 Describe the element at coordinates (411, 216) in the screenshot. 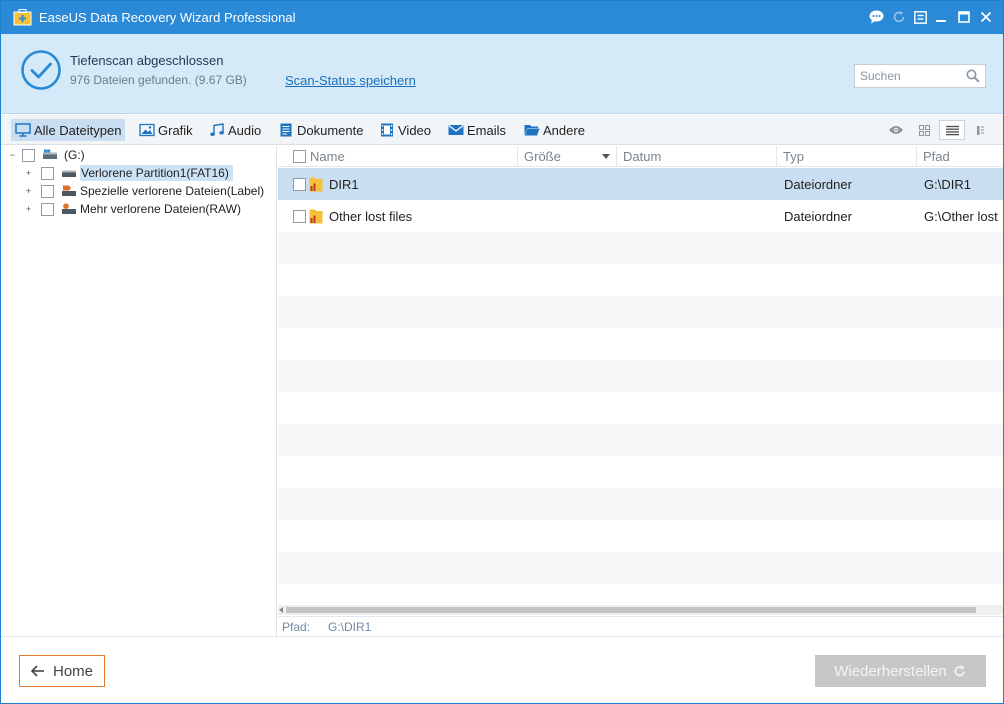

I see `name-cell: Other lost files` at that location.